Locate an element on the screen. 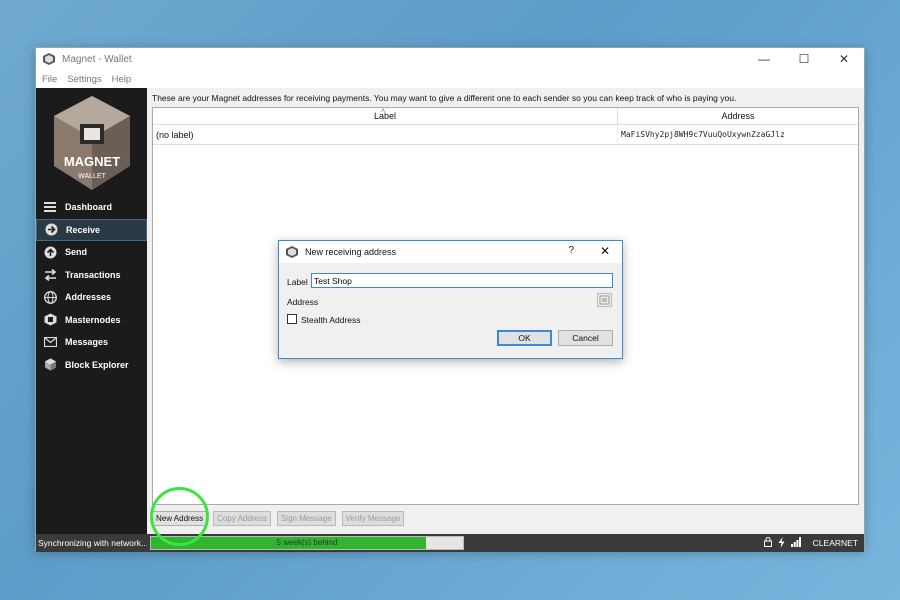 The height and width of the screenshot is (600, 900). window-title: Magnet - Wallet is located at coordinates (97, 59).